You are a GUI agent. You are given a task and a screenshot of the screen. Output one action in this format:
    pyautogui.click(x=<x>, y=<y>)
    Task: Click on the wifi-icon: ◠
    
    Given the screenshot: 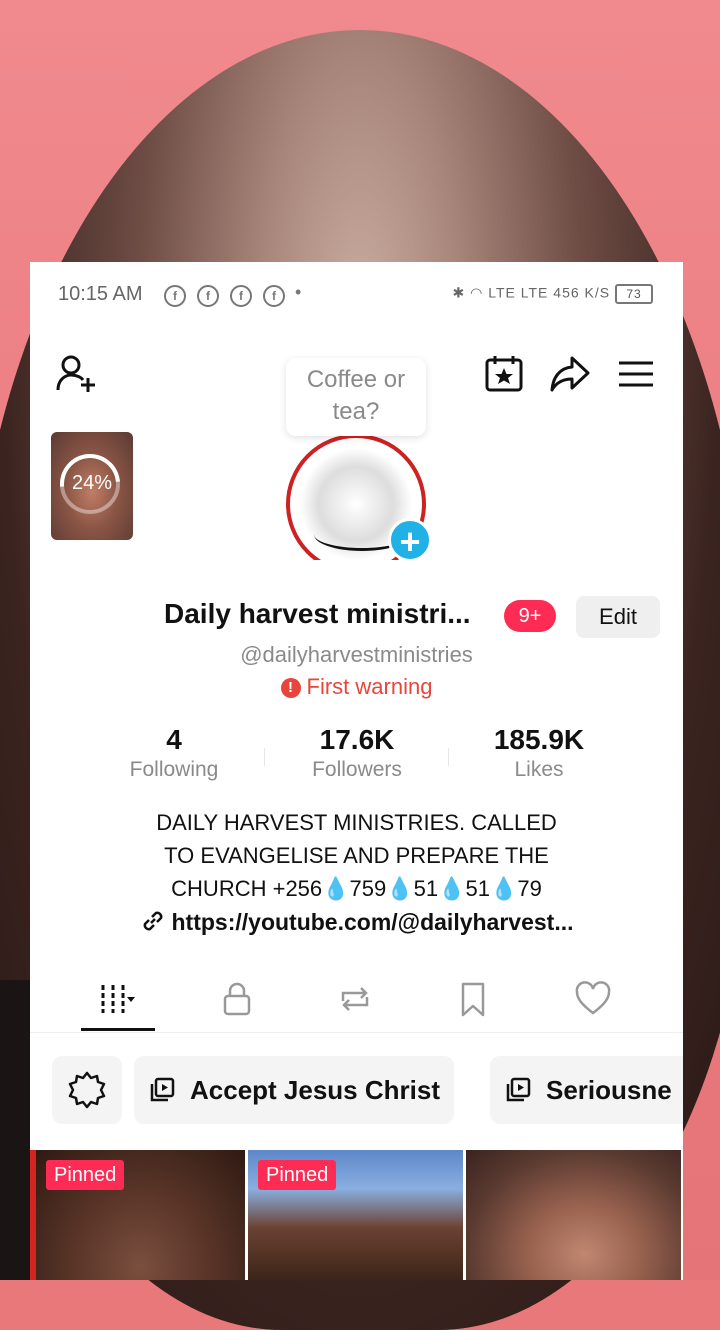 What is the action you would take?
    pyautogui.click(x=477, y=292)
    